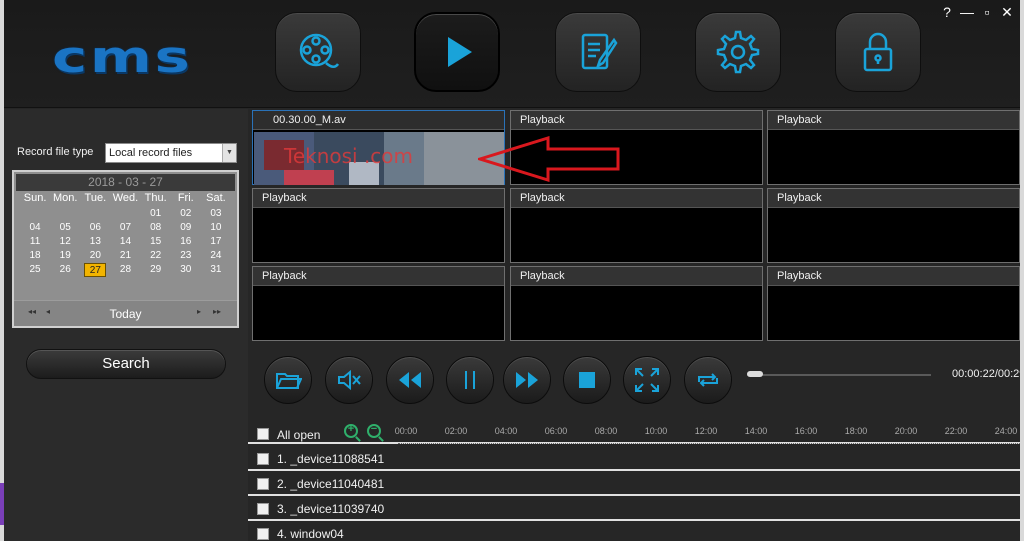  I want to click on fast-forward-button, so click(527, 380).